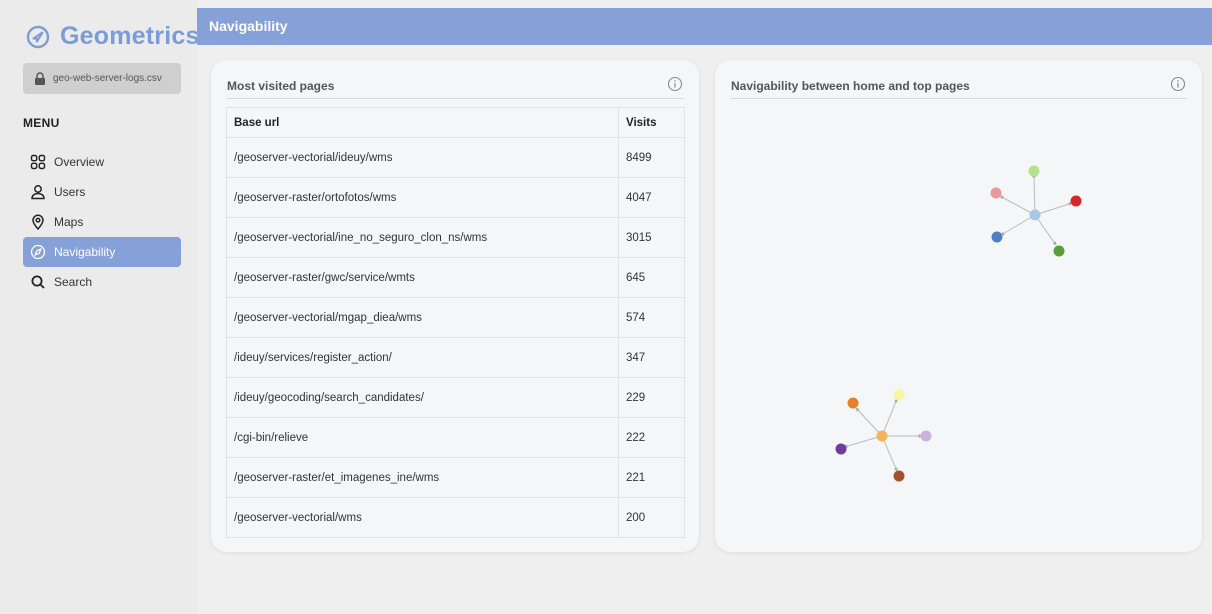  I want to click on table-row: /geoserver-vectorial/ideuy/wms 8499, so click(455, 157).